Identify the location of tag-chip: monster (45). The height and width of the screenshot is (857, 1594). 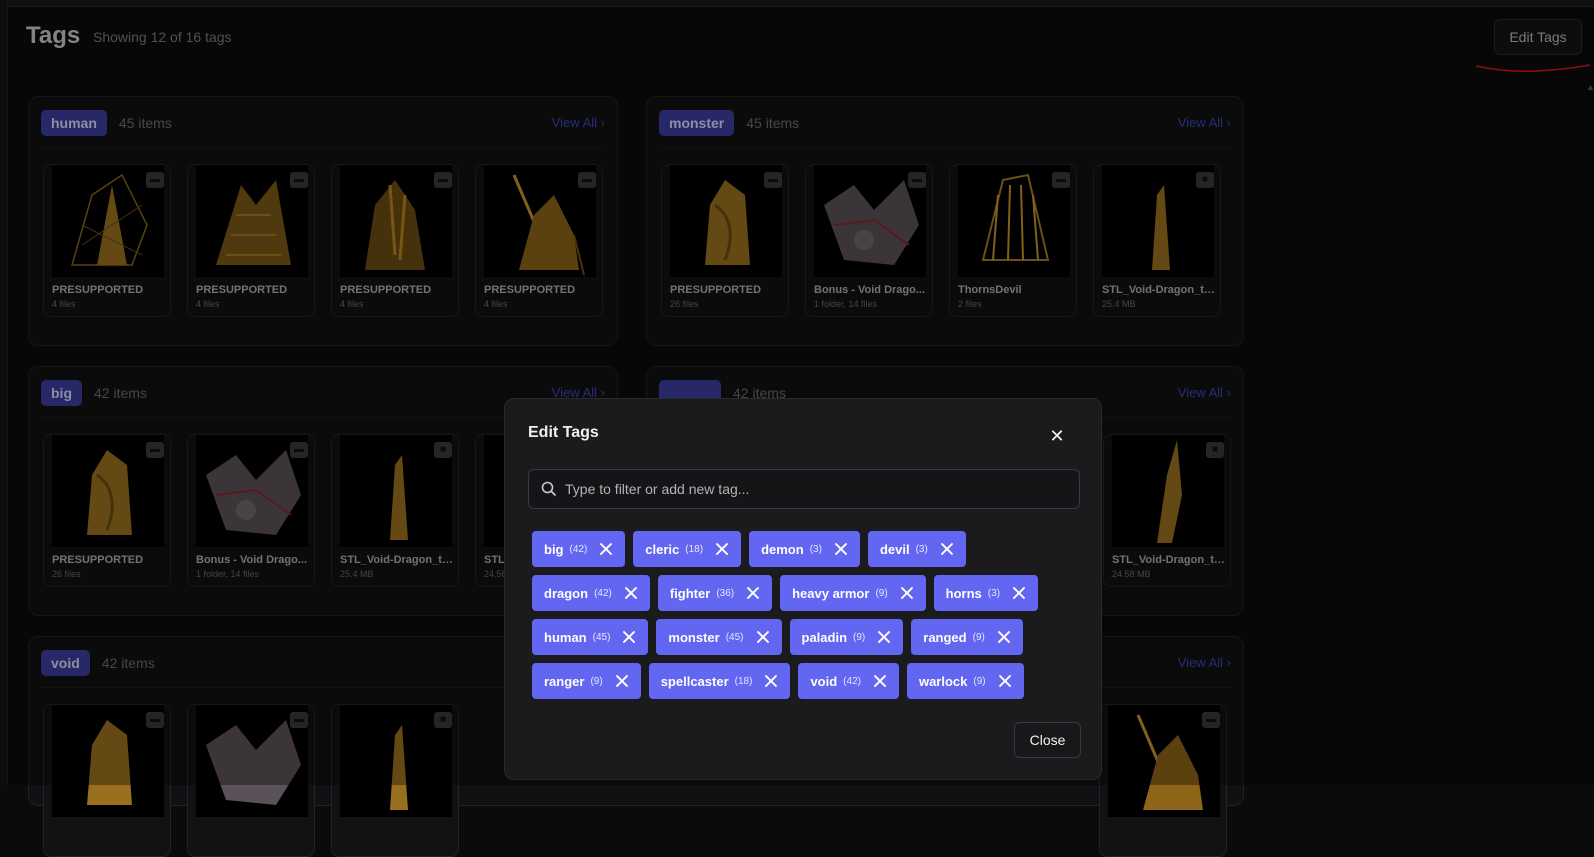
(719, 637).